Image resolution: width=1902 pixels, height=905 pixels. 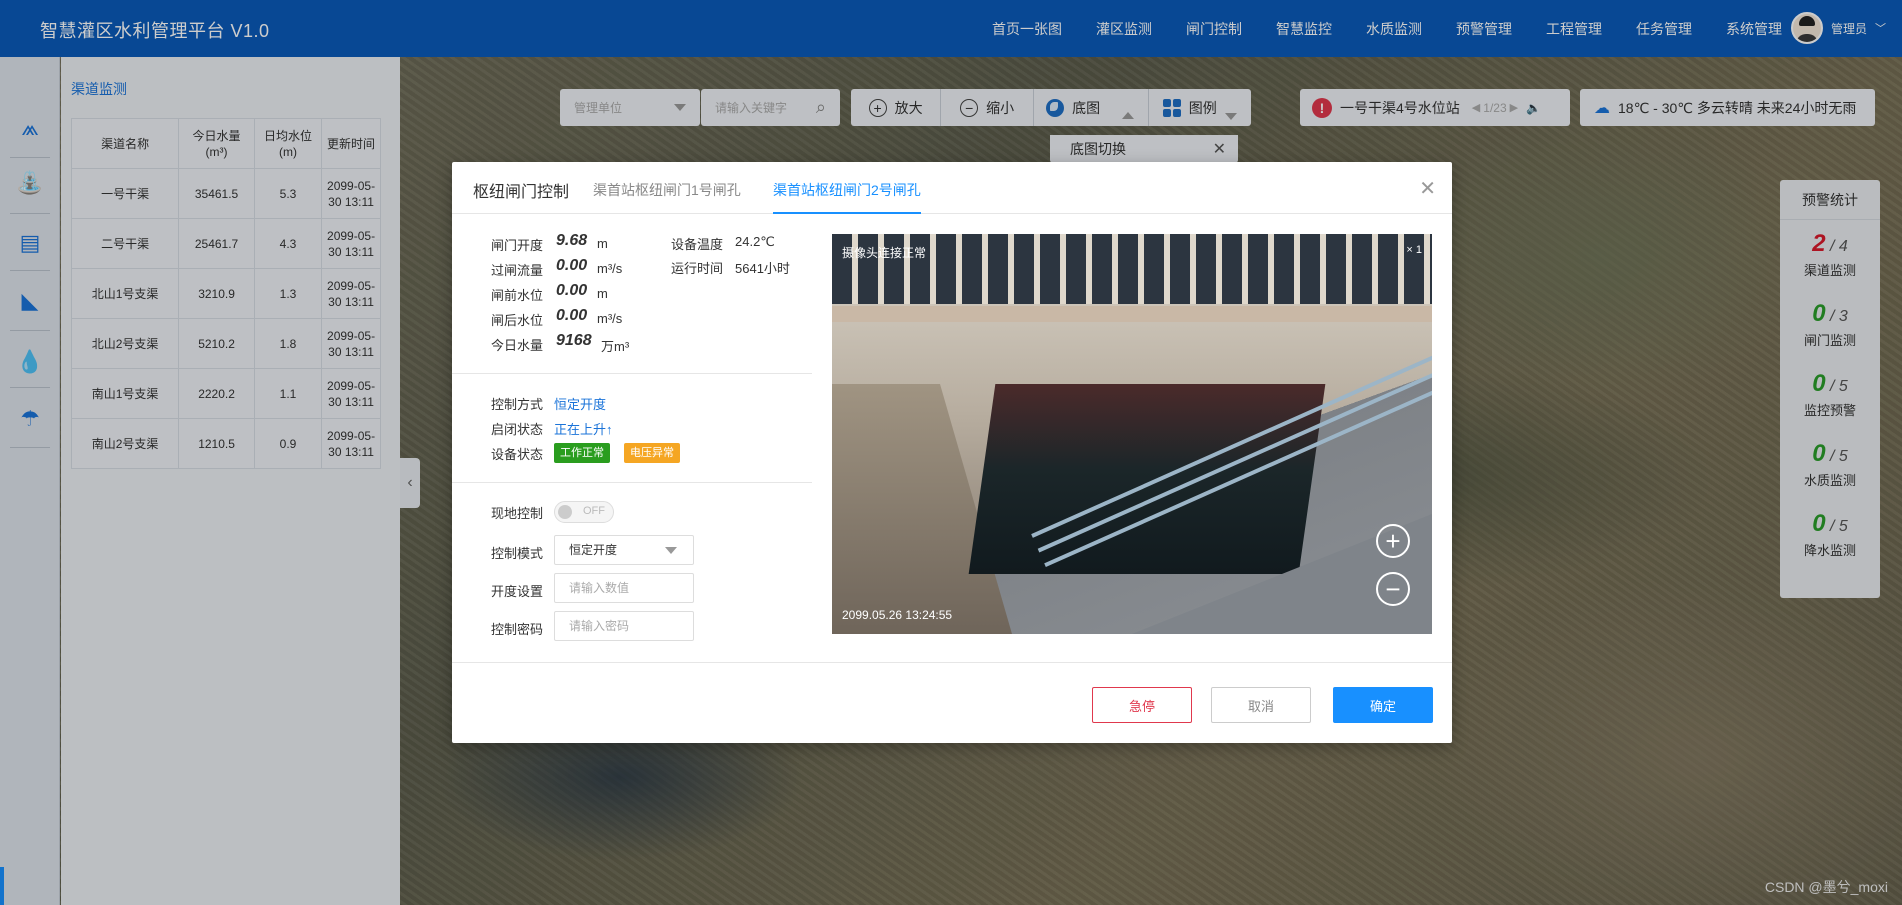 What do you see at coordinates (572, 290) in the screenshot?
I see `front-level-value: 0.00` at bounding box center [572, 290].